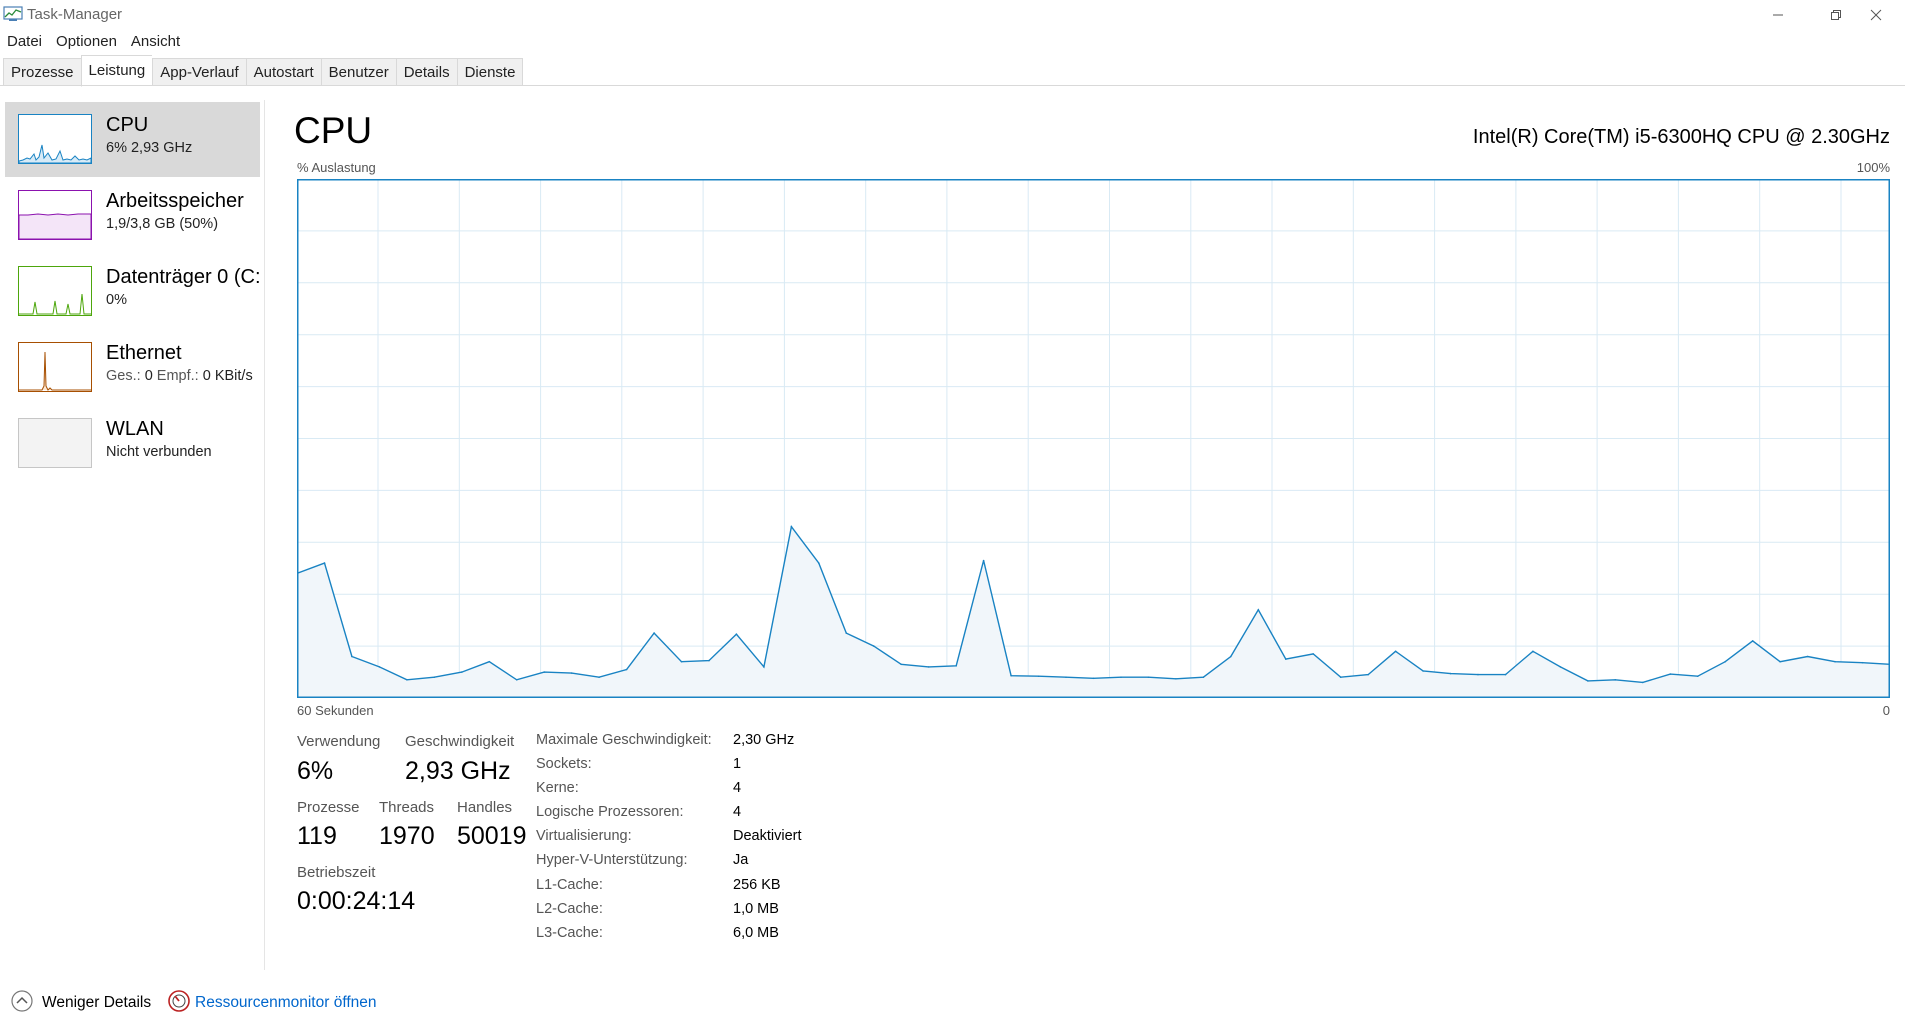 This screenshot has height=1020, width=1905. I want to click on sidebar-item-disk: Datenträger 0 (C: D:) 0%, so click(132, 291).